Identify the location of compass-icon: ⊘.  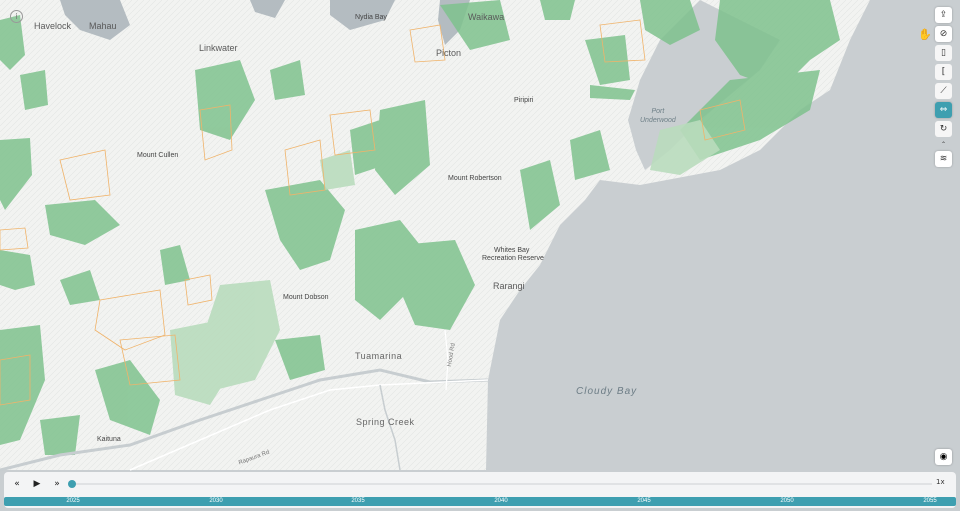
(943, 34).